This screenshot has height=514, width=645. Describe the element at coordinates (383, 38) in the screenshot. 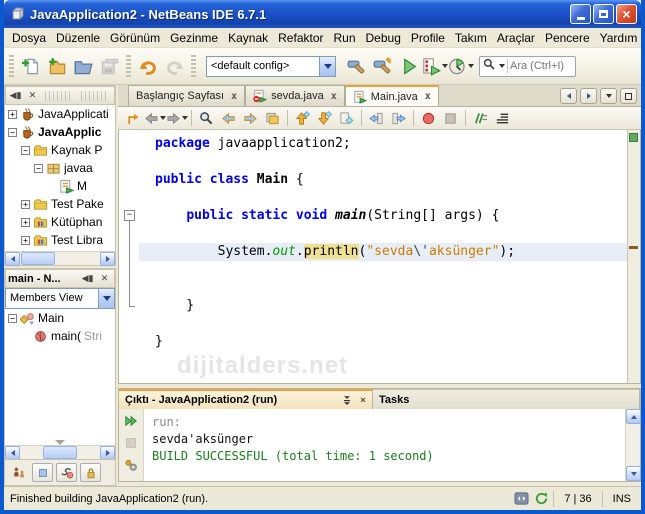

I see `menu-debug: Debug` at that location.